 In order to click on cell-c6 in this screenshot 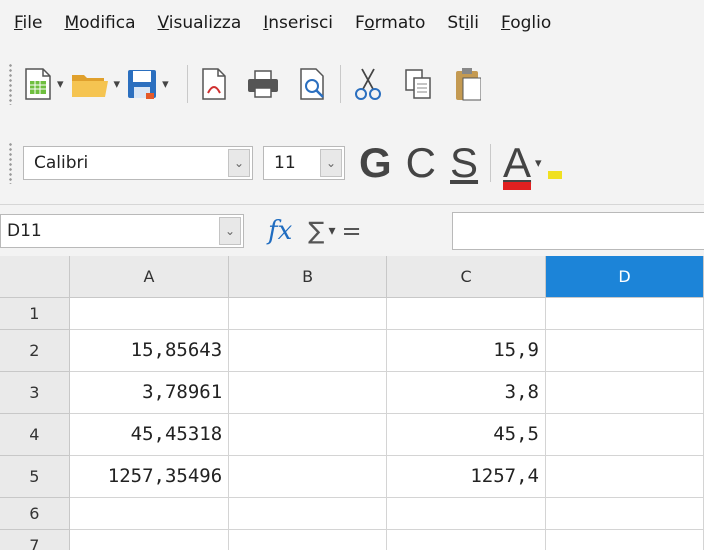, I will do `click(466, 513)`.